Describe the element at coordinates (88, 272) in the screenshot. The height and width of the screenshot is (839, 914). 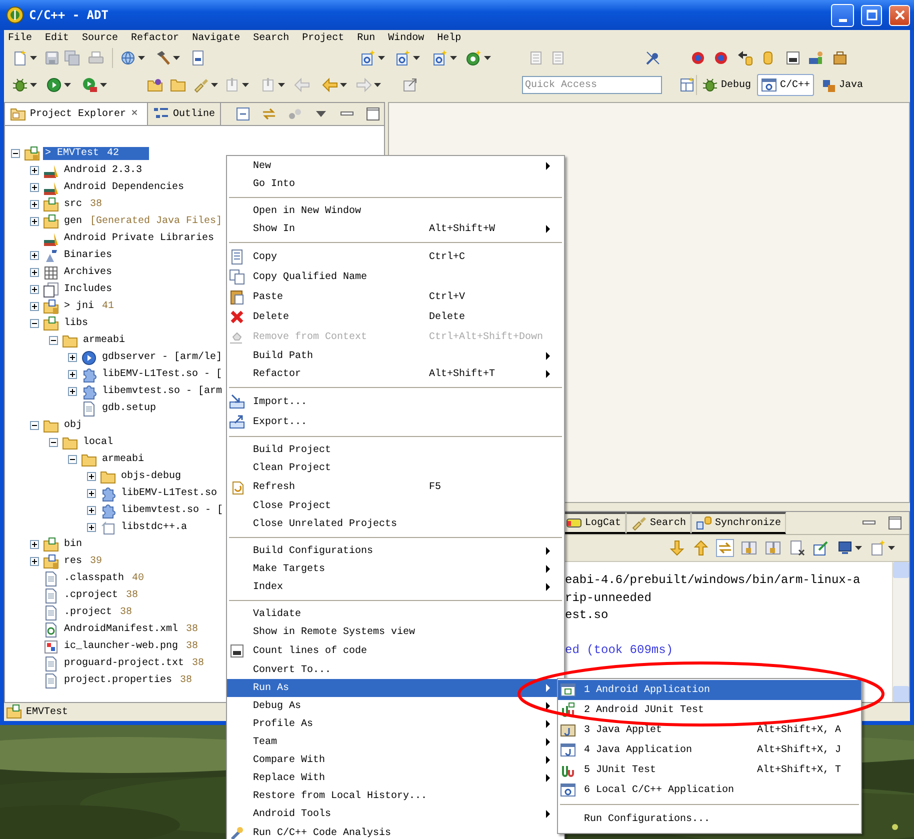
I see `tree-item-label: Archives` at that location.